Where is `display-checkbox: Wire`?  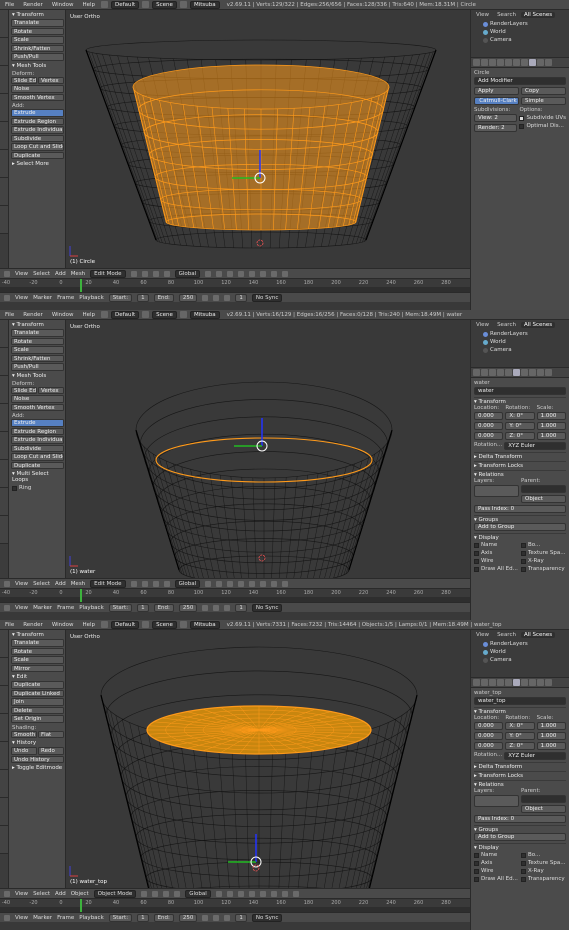
display-checkbox: Wire is located at coordinates (496, 561).